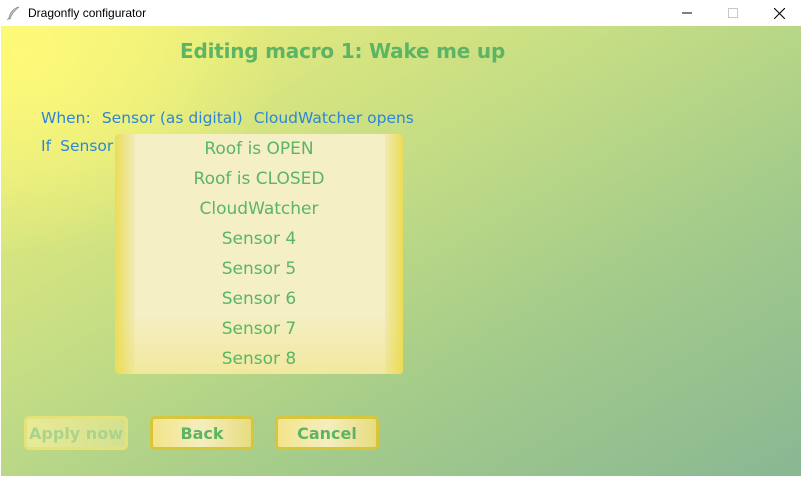 The width and height of the screenshot is (802, 477). I want to click on sensor-option-sensor-8: Sensor 8, so click(259, 359).